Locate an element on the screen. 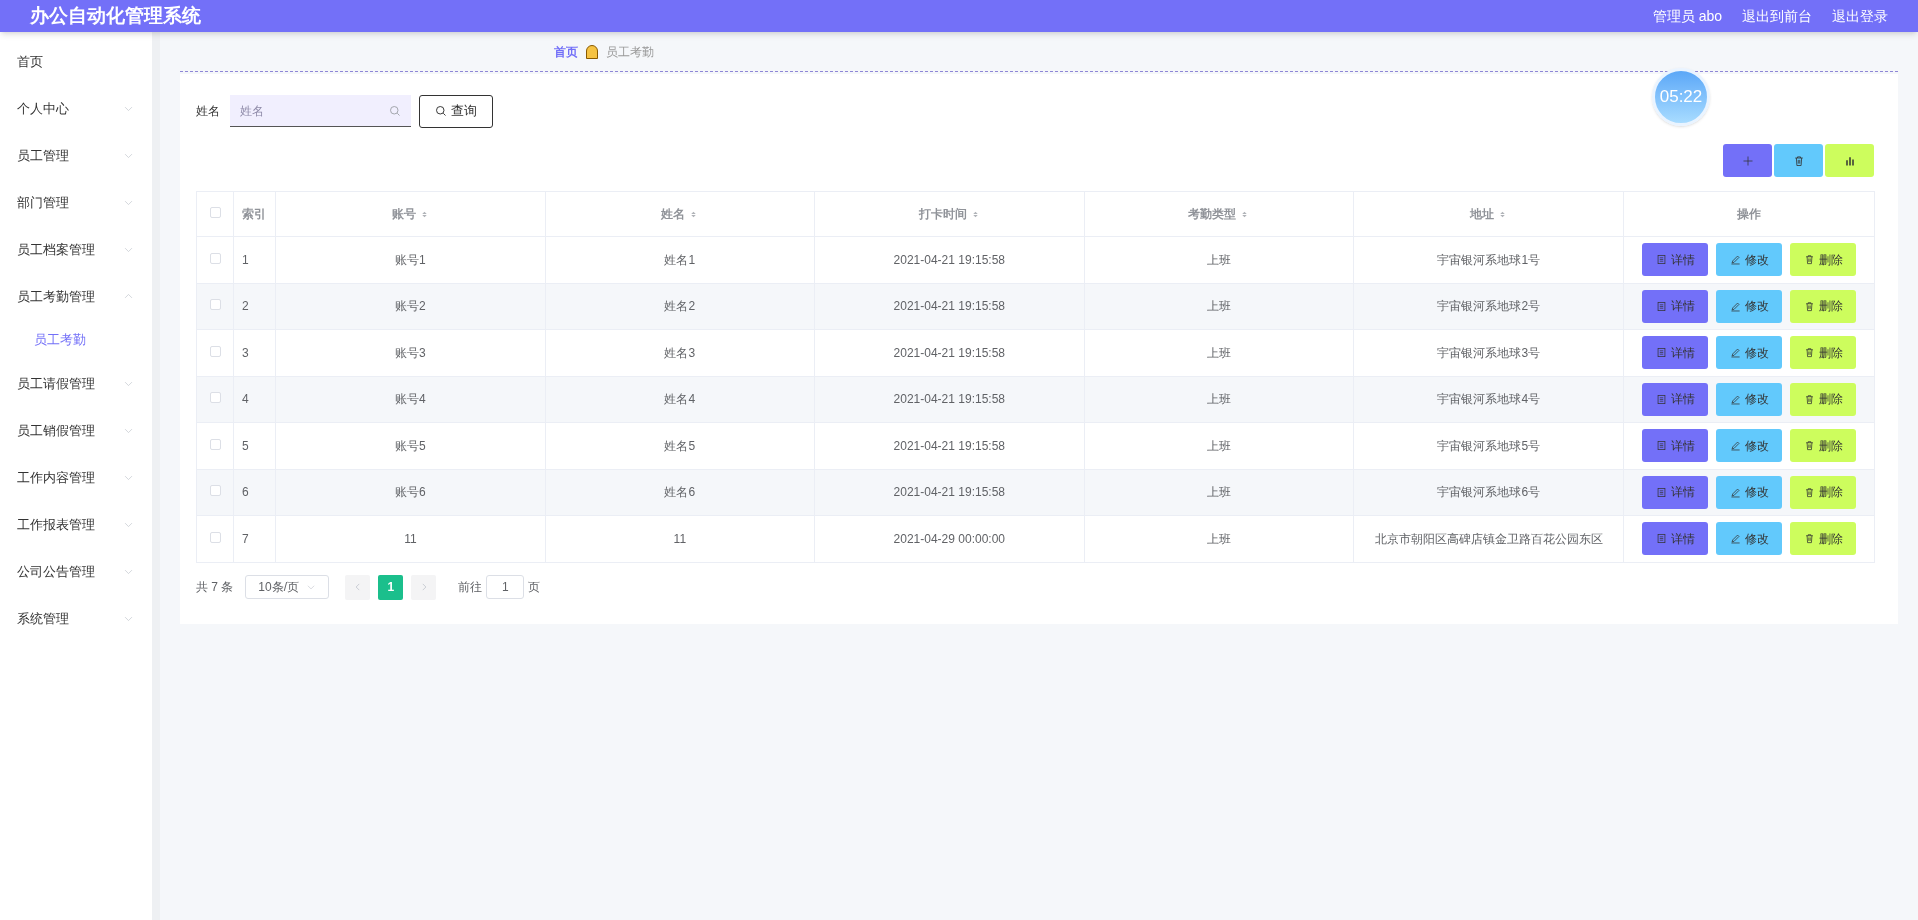  sidebar-item-label: 员工管理 is located at coordinates (43, 155).